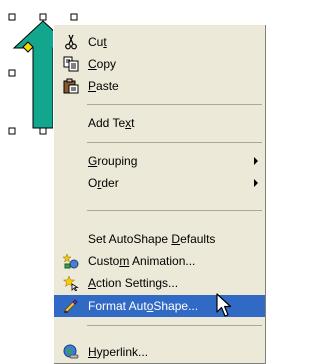 This screenshot has height=364, width=320. Describe the element at coordinates (12, 17) in the screenshot. I see `resize-handle-top-left` at that location.